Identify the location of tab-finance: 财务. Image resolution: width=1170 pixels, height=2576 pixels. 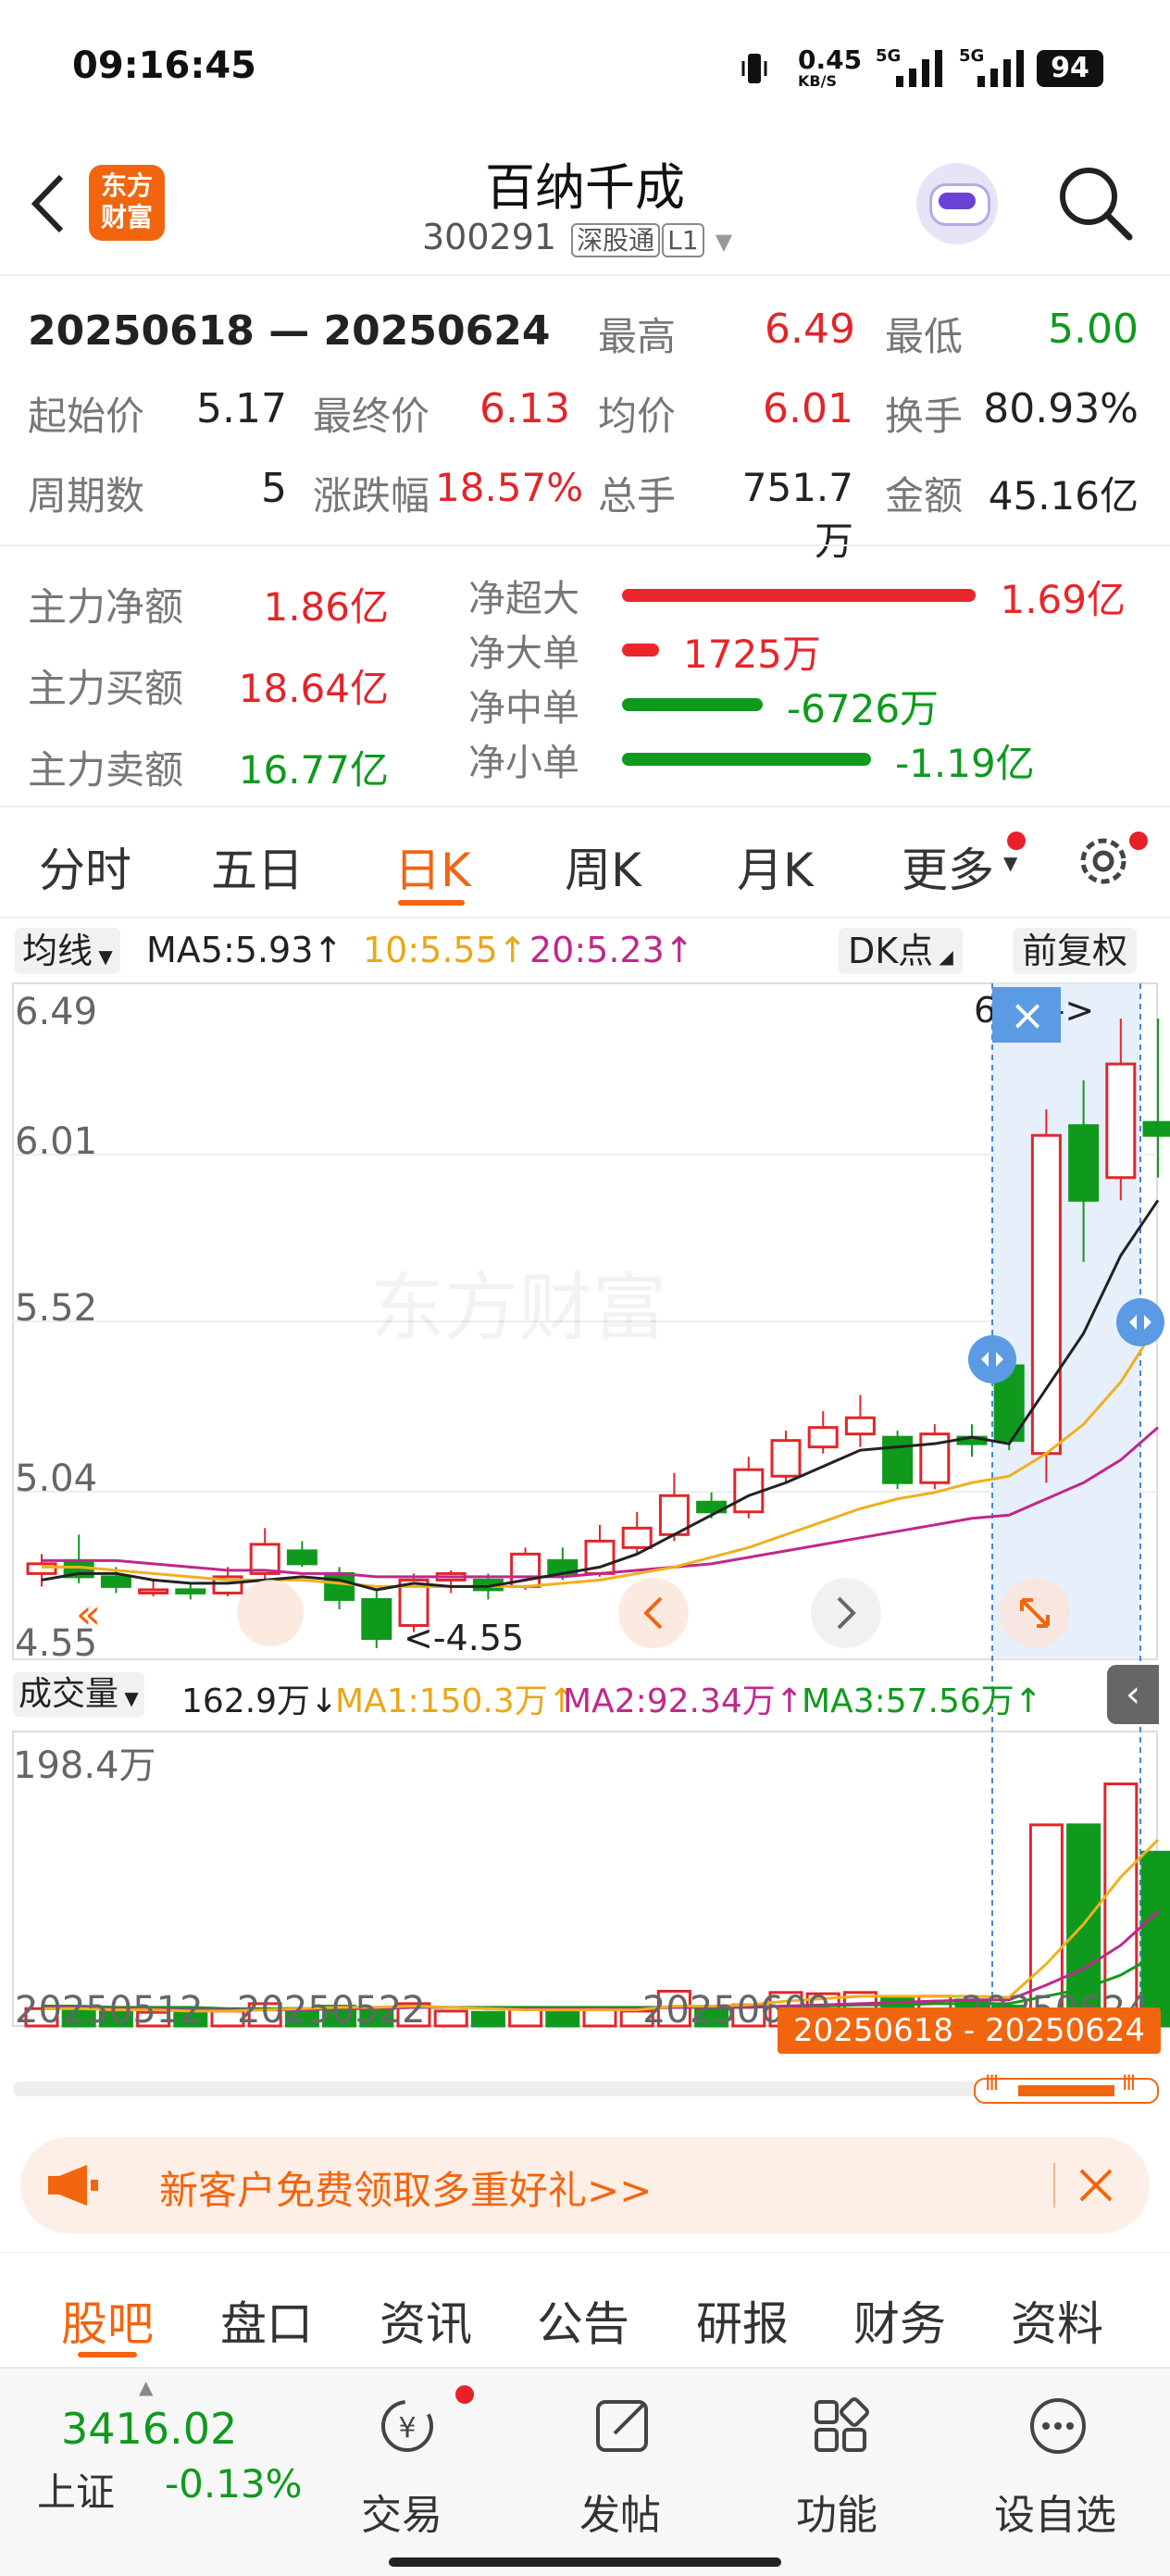
(899, 2321).